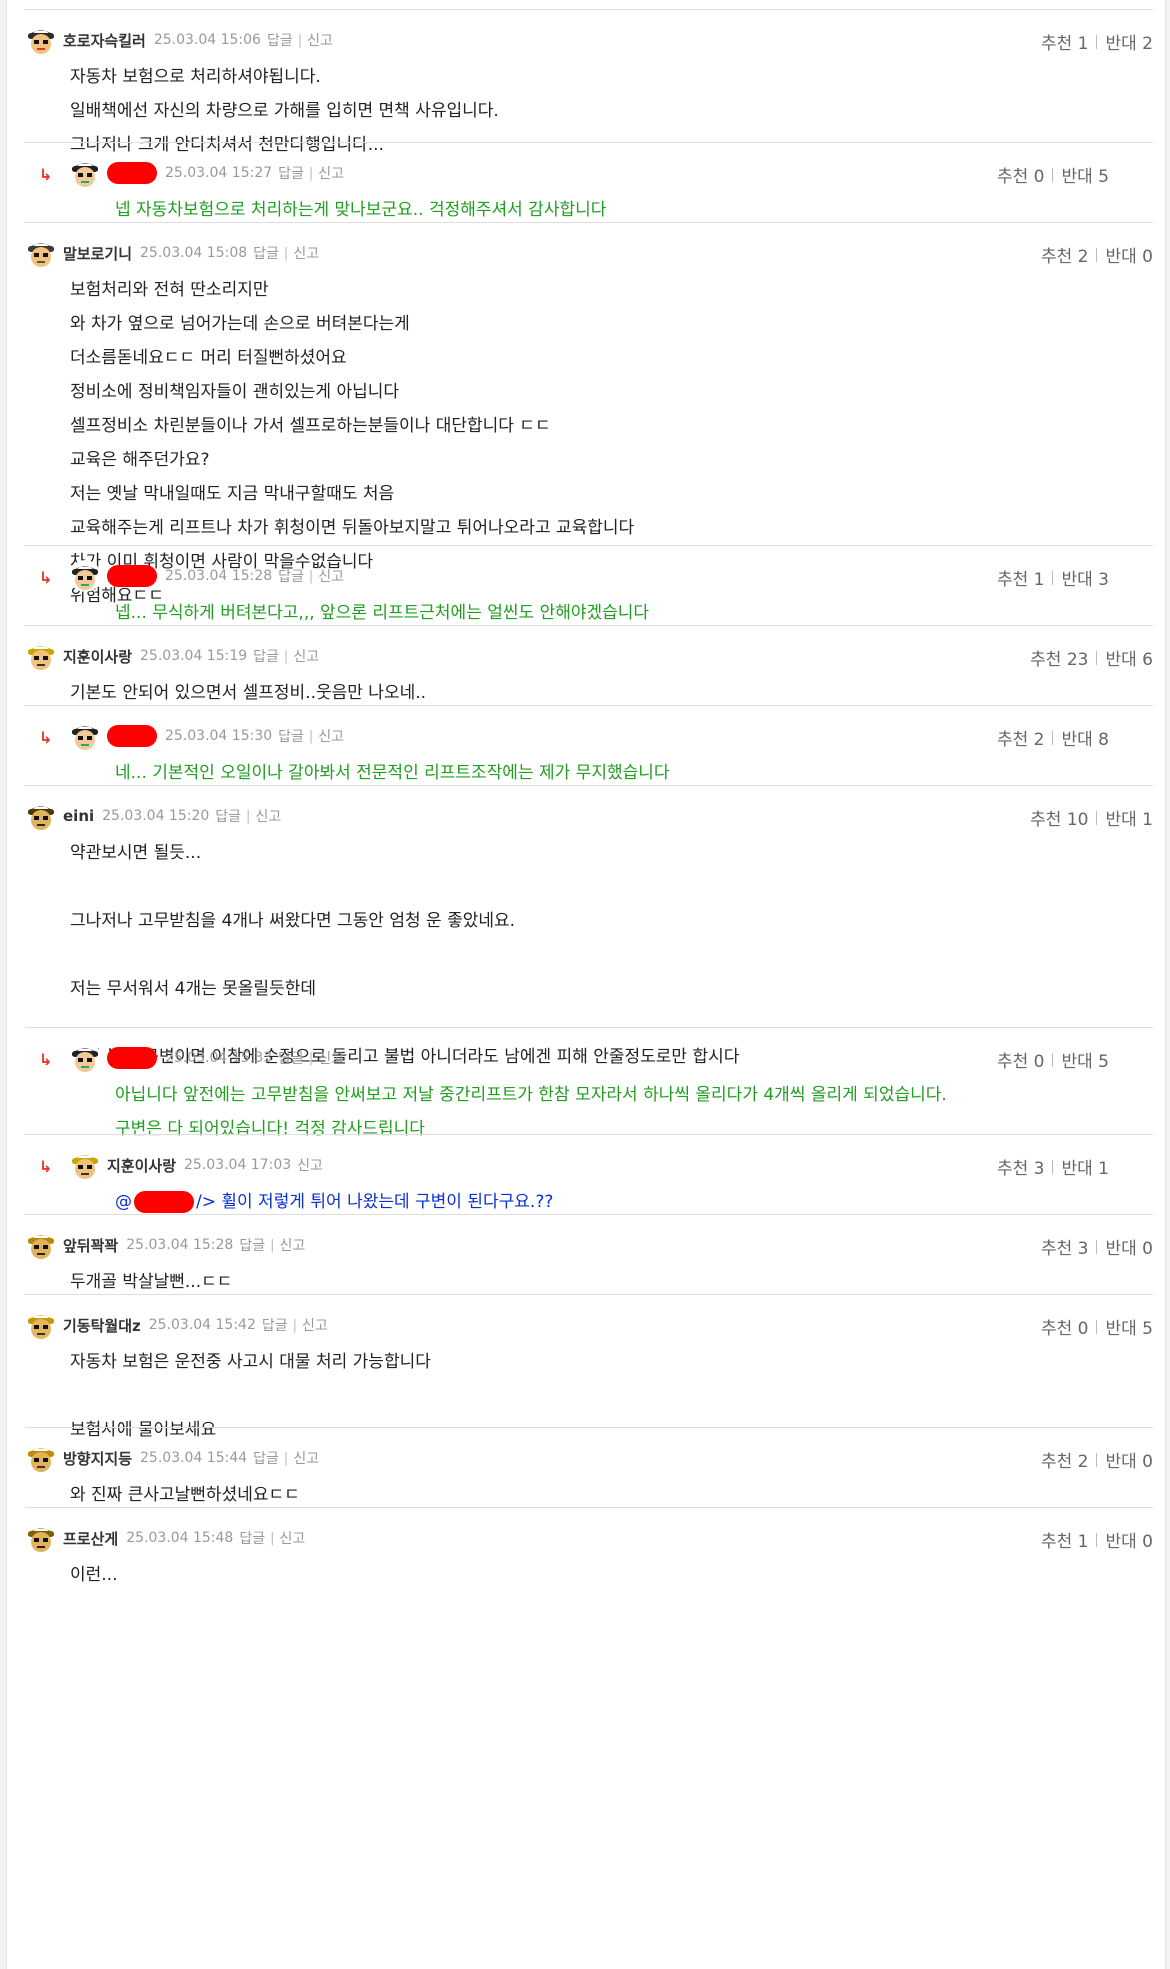 The image size is (1170, 1969). Describe the element at coordinates (1059, 817) in the screenshot. I see `recommend-button: 추천 10` at that location.